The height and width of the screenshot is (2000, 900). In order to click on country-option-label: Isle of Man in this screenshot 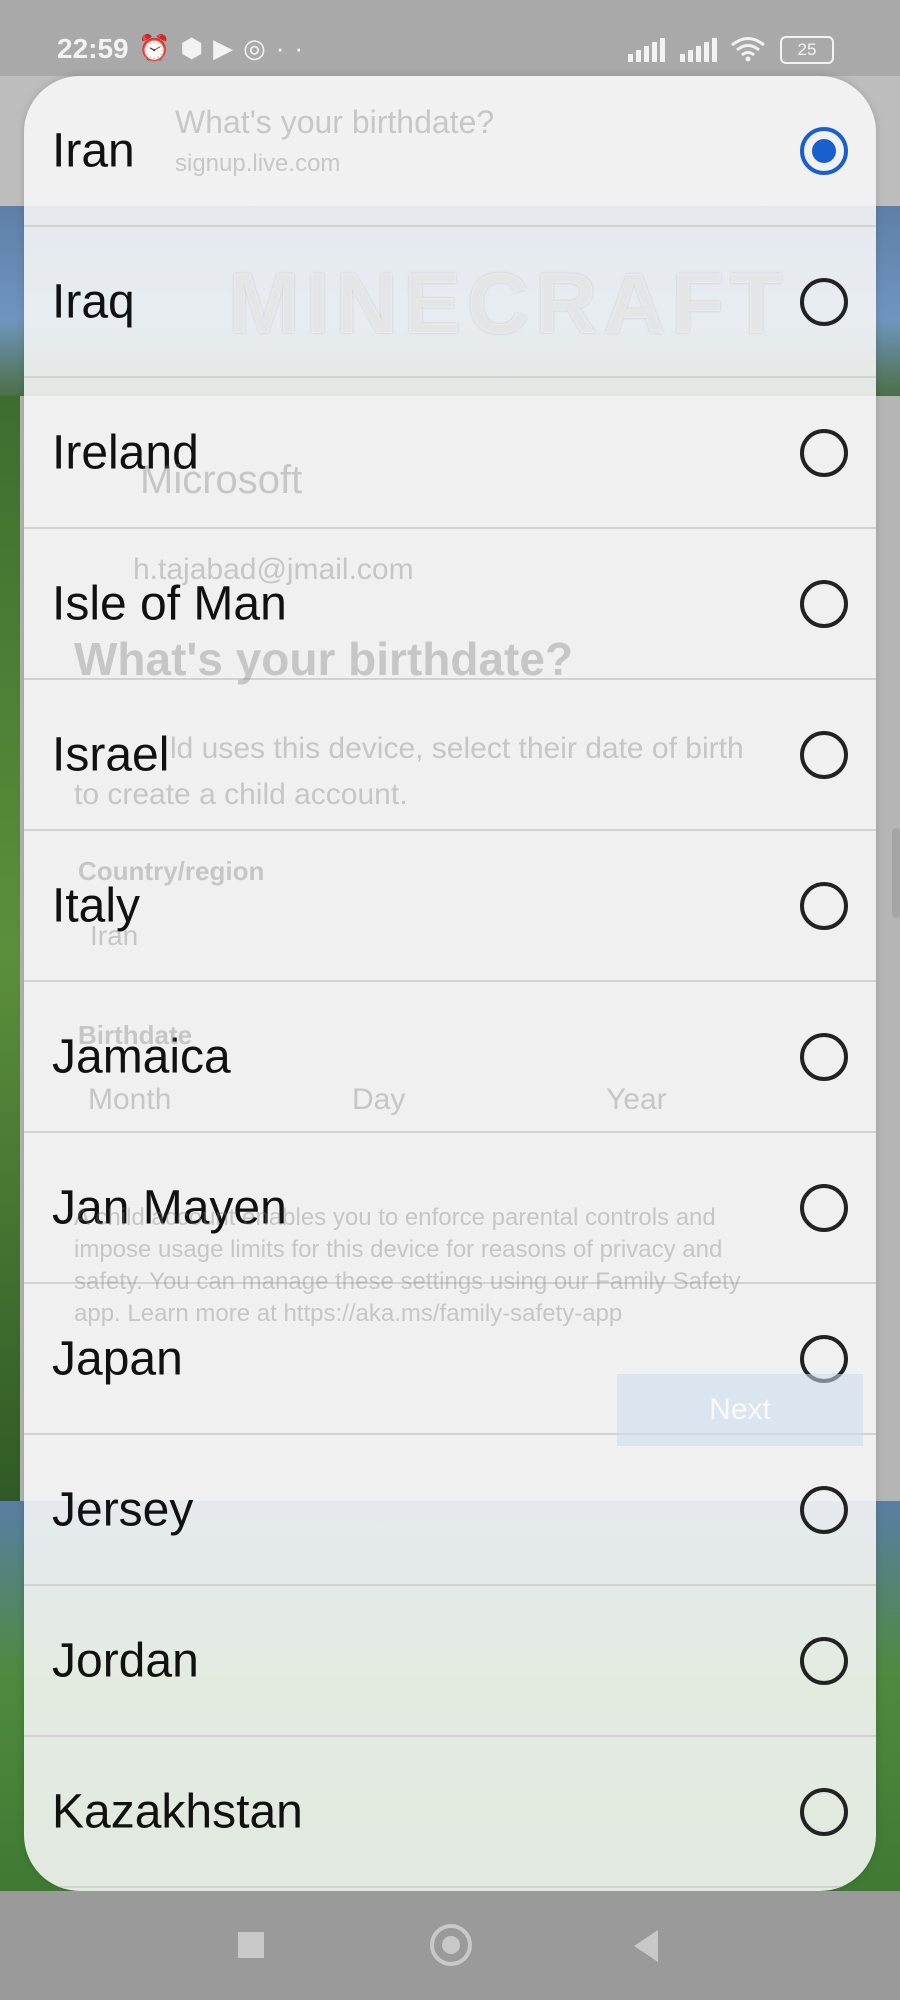, I will do `click(169, 603)`.